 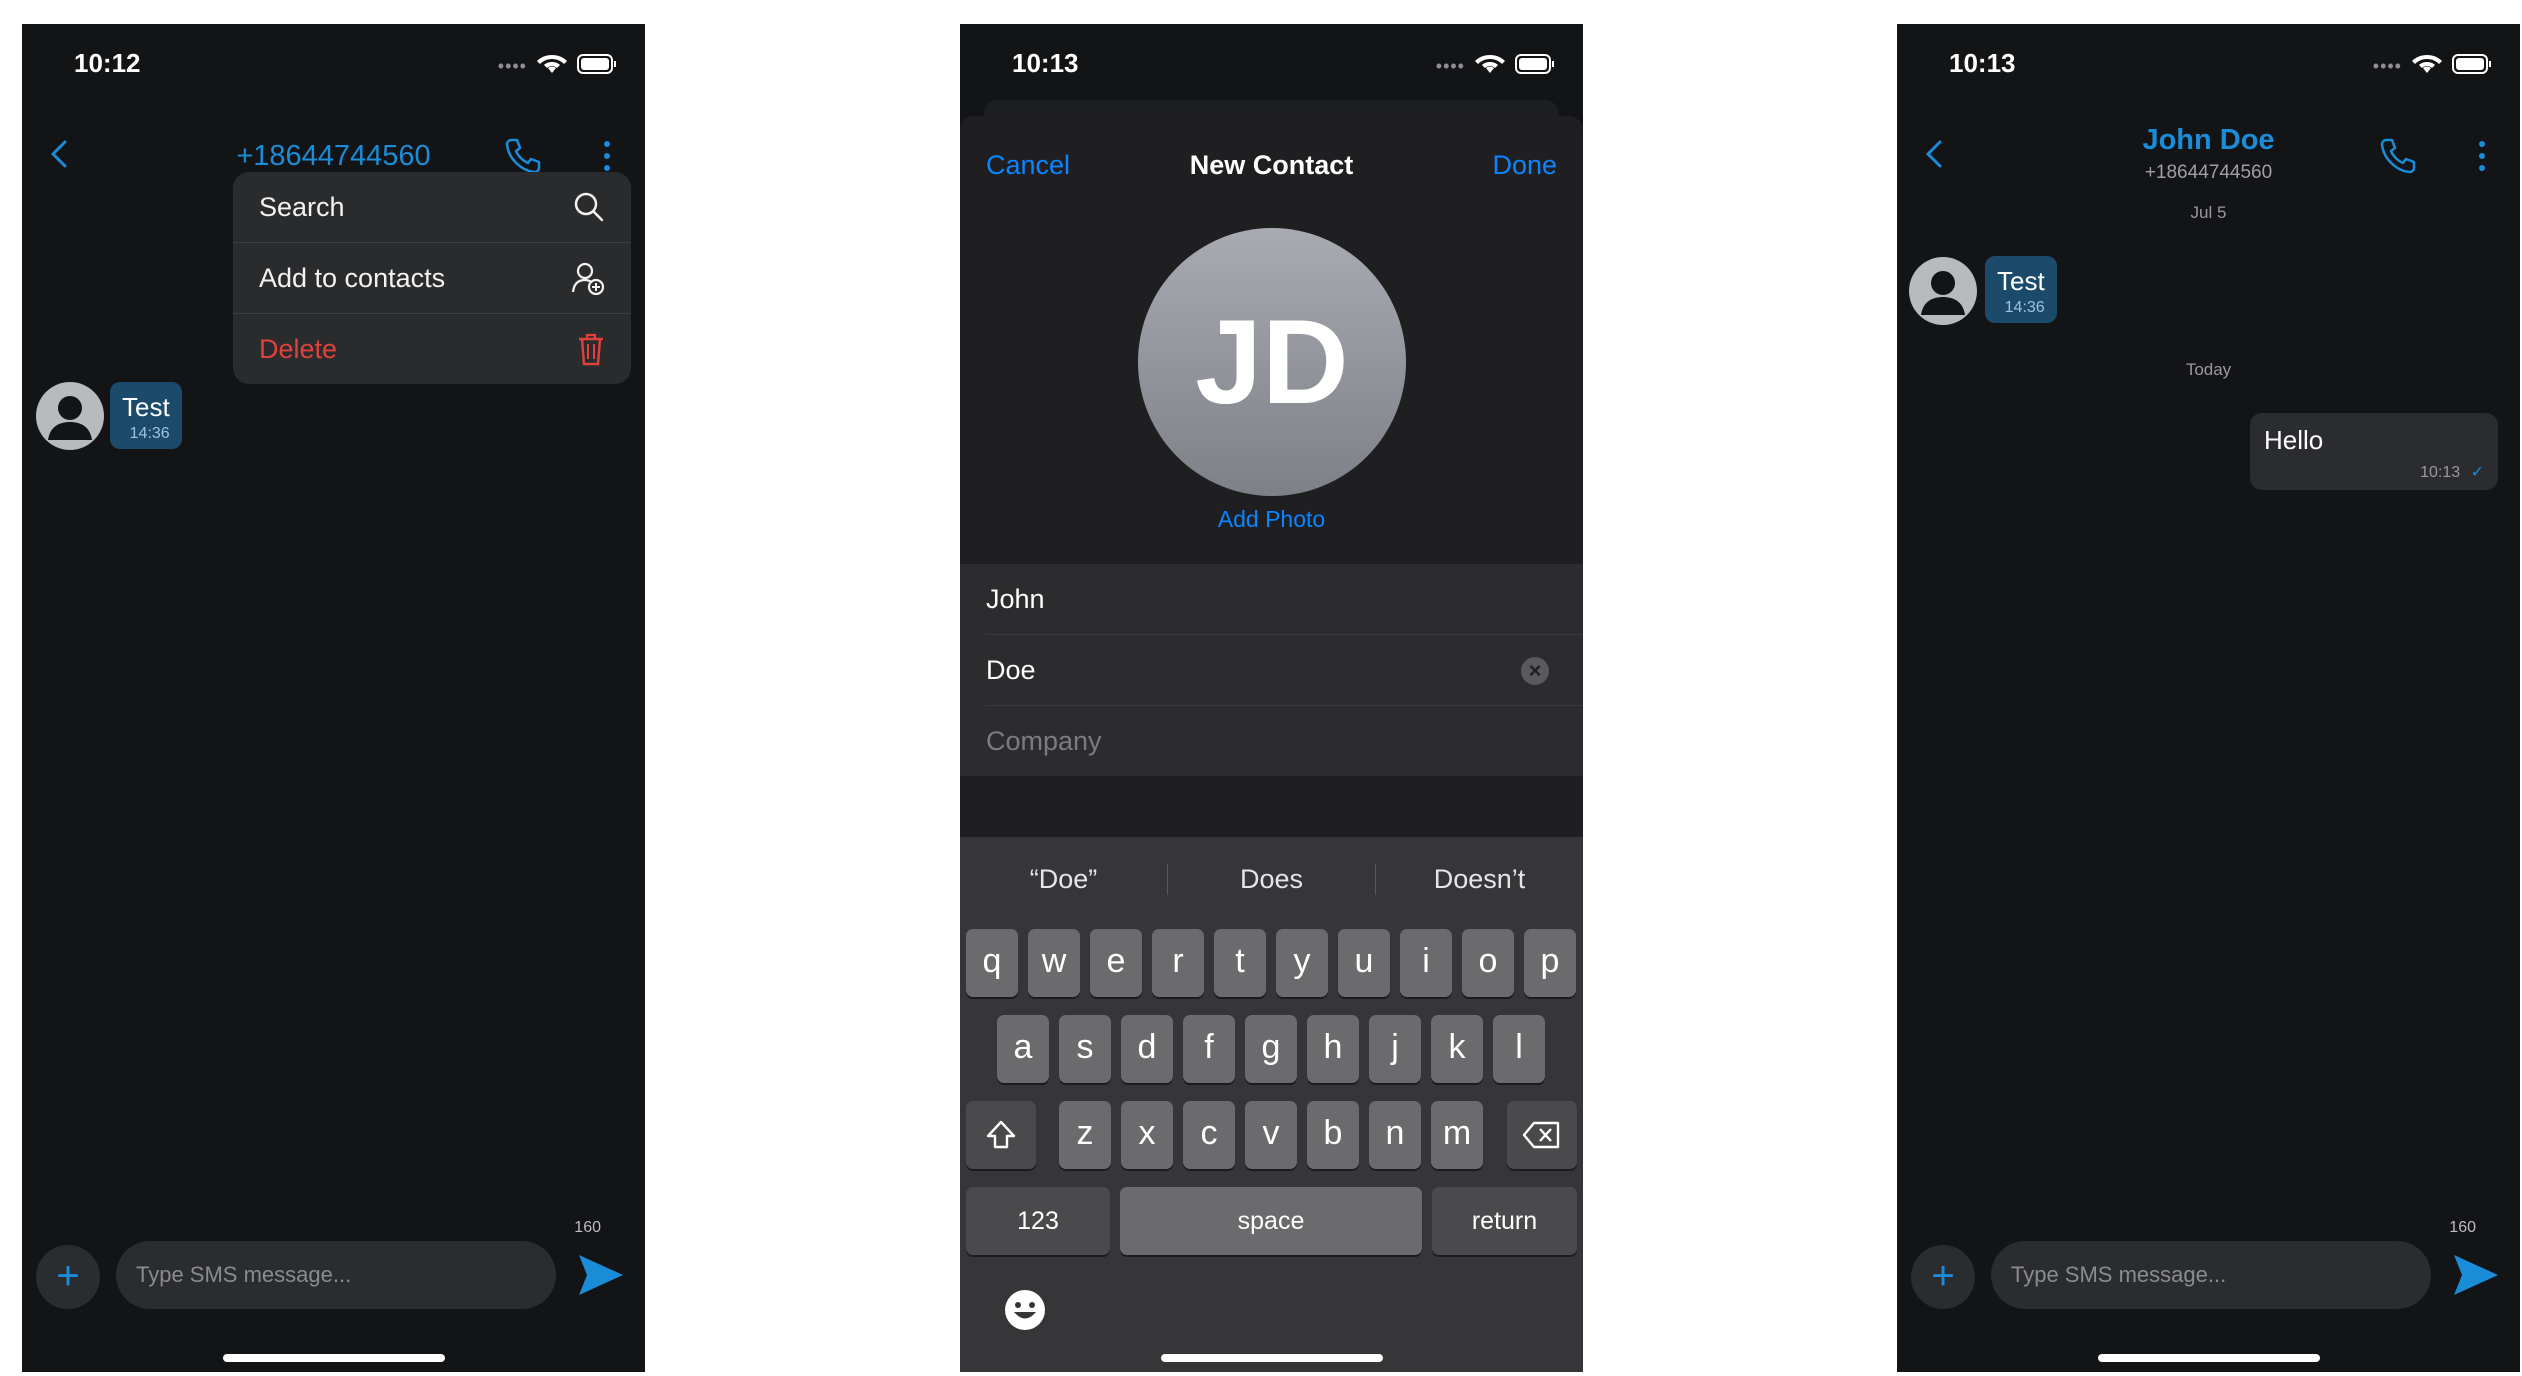 What do you see at coordinates (1284, 670) in the screenshot?
I see `last-name-field: Doe ×` at bounding box center [1284, 670].